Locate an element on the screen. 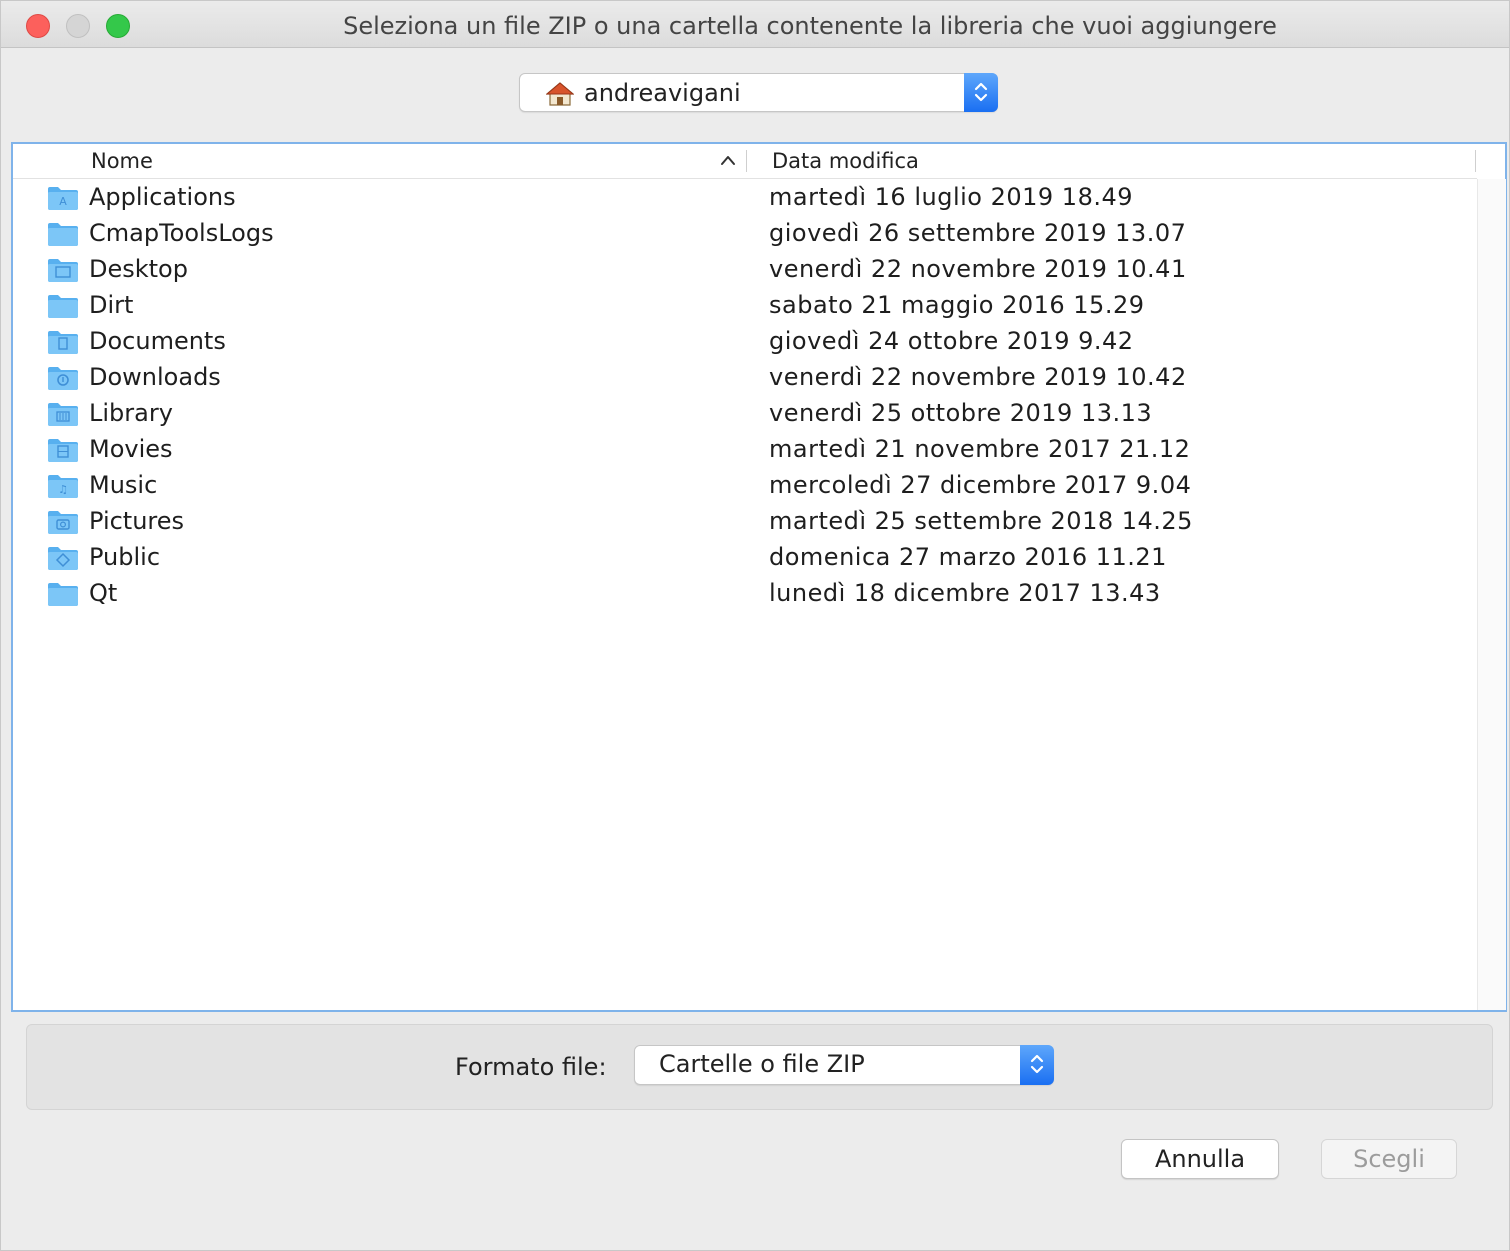  svg-text: A is located at coordinates (63, 201).